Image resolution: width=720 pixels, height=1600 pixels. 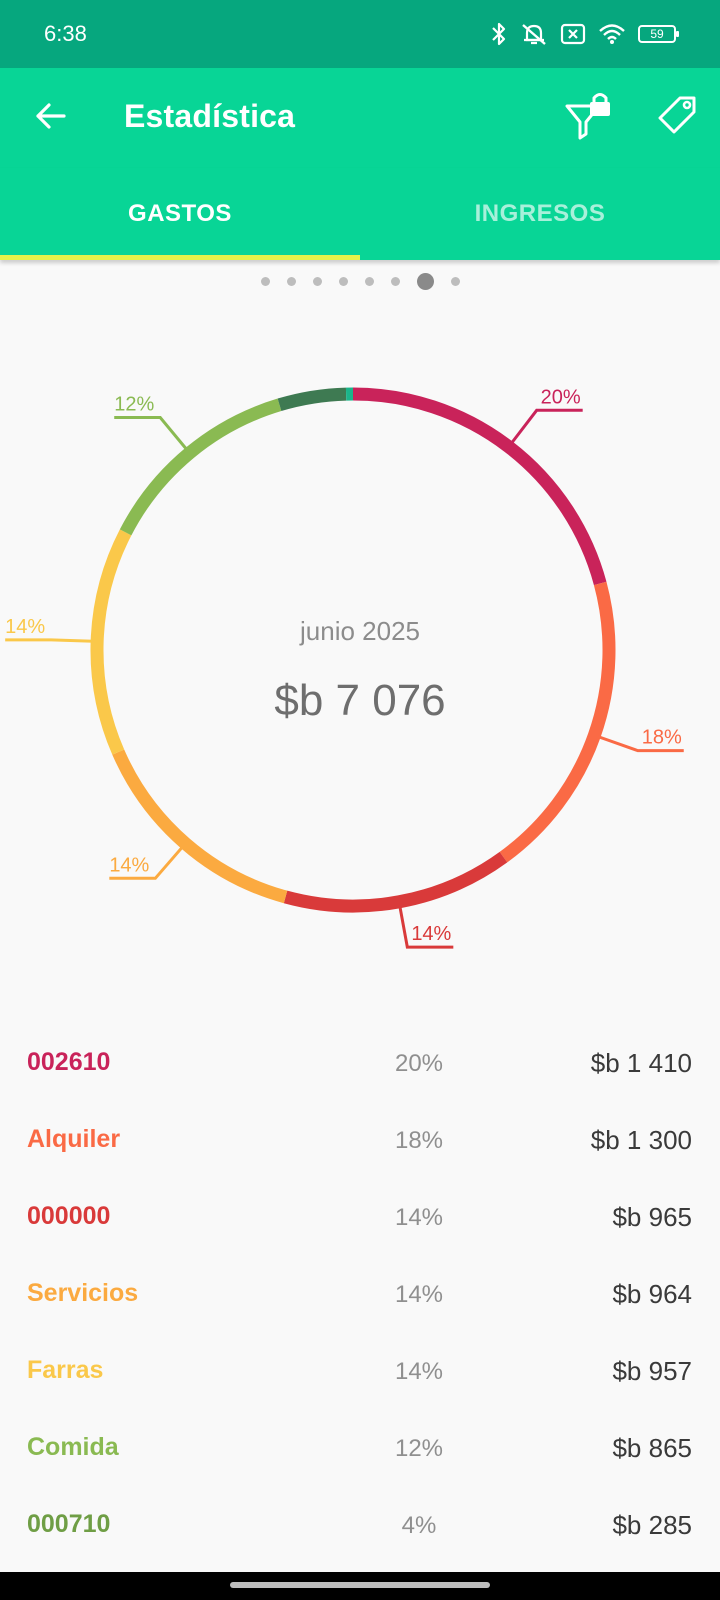 I want to click on category-amount: $b 965, so click(x=652, y=1217).